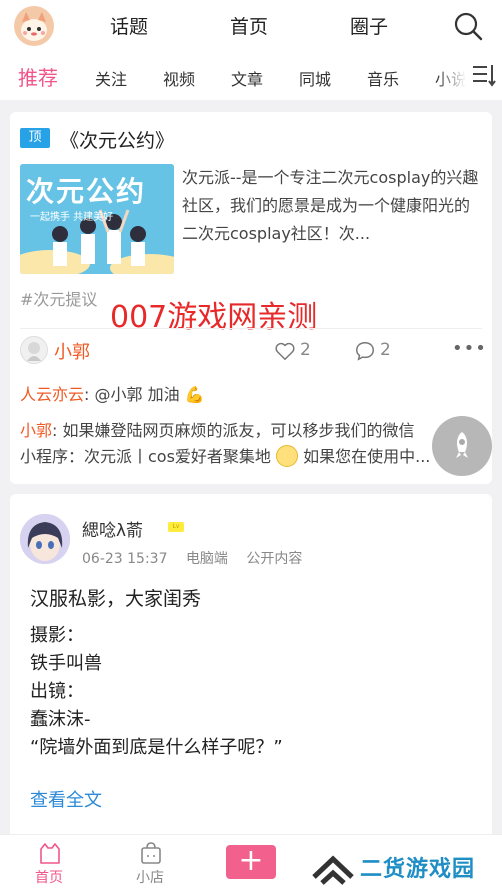 The image size is (502, 892). What do you see at coordinates (285, 351) in the screenshot?
I see `heart-icon` at bounding box center [285, 351].